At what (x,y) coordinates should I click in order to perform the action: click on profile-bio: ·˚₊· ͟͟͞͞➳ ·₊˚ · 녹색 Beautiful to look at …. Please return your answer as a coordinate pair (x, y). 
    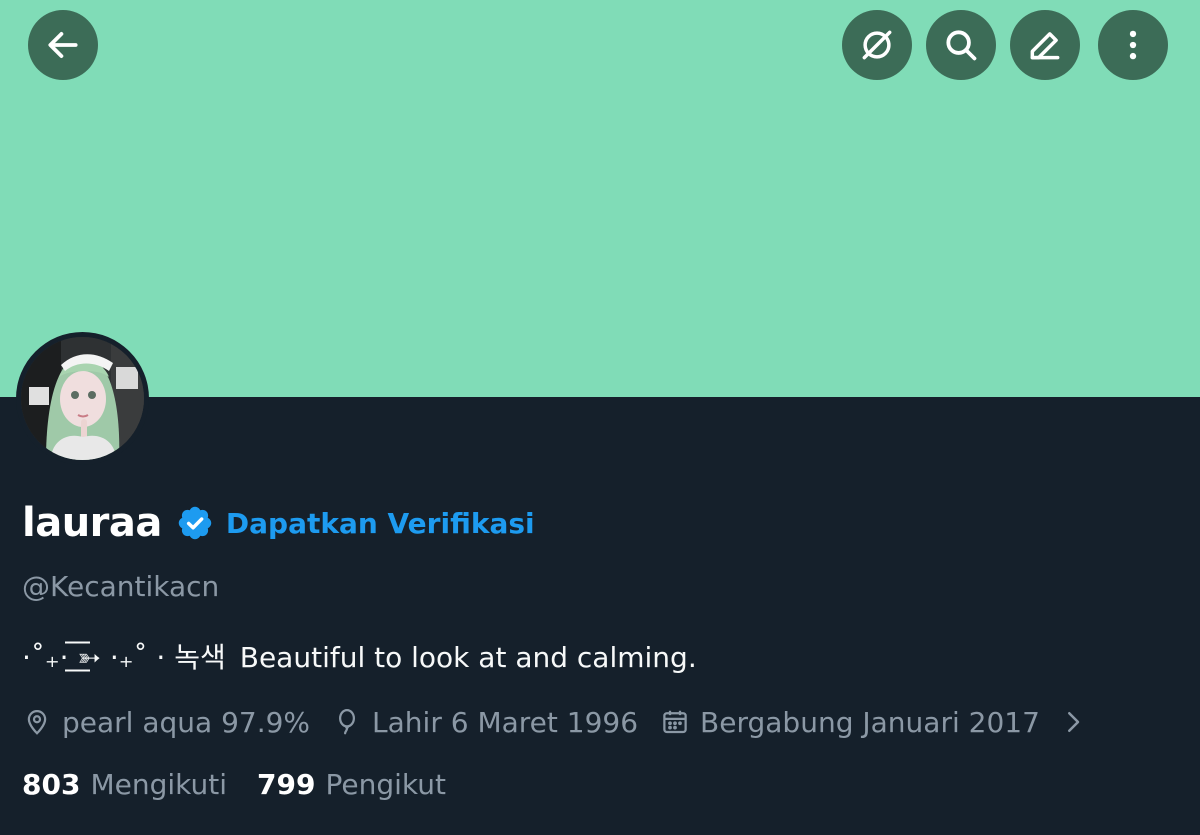
    Looking at the image, I should click on (359, 656).